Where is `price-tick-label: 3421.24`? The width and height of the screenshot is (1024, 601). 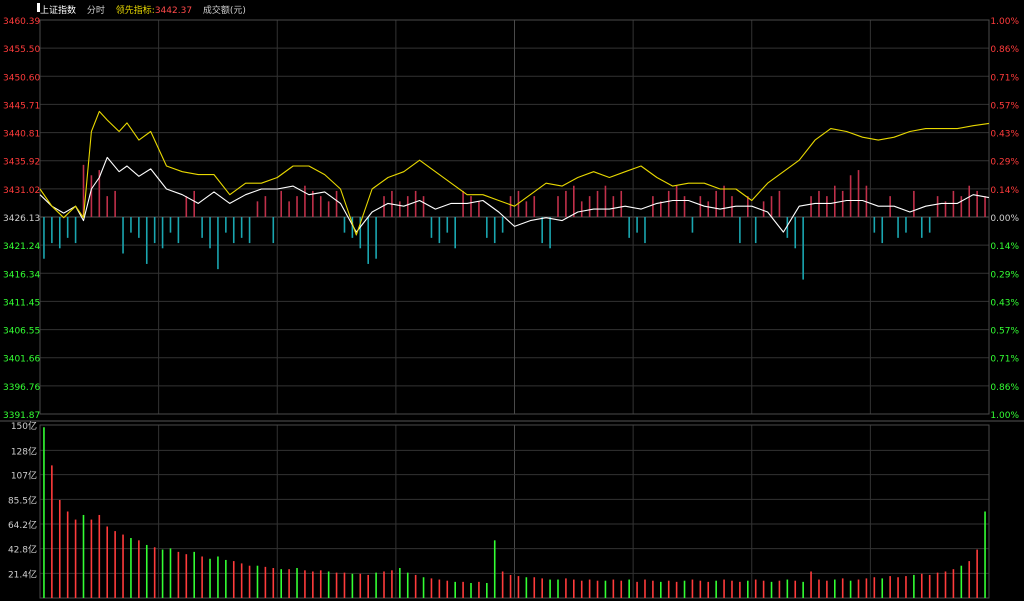 price-tick-label: 3421.24 is located at coordinates (21, 247).